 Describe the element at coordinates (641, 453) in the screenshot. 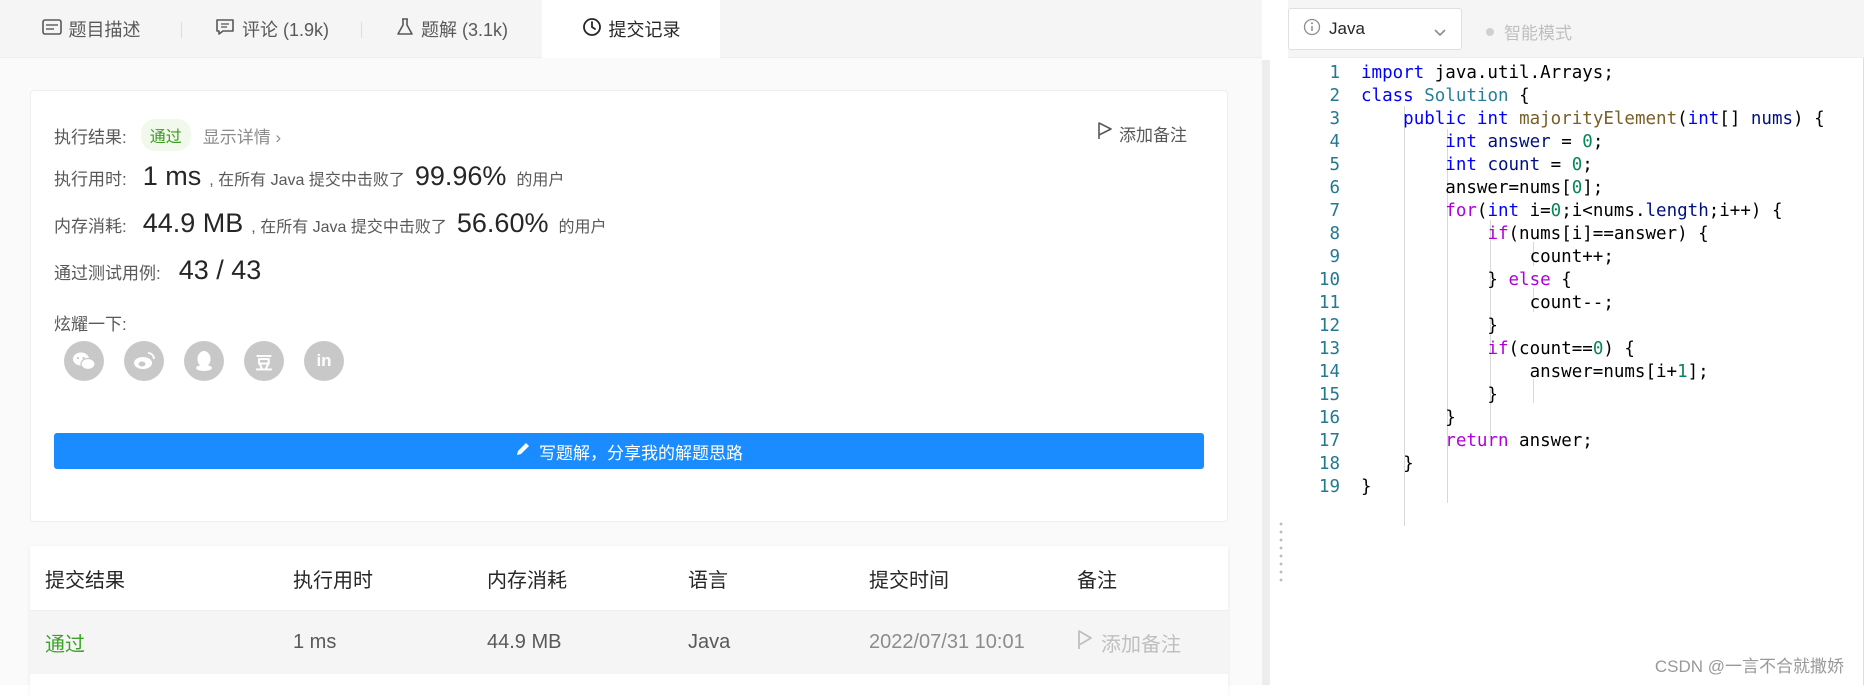

I see `write-solution-label: 写题解，分享我的解题思路` at that location.